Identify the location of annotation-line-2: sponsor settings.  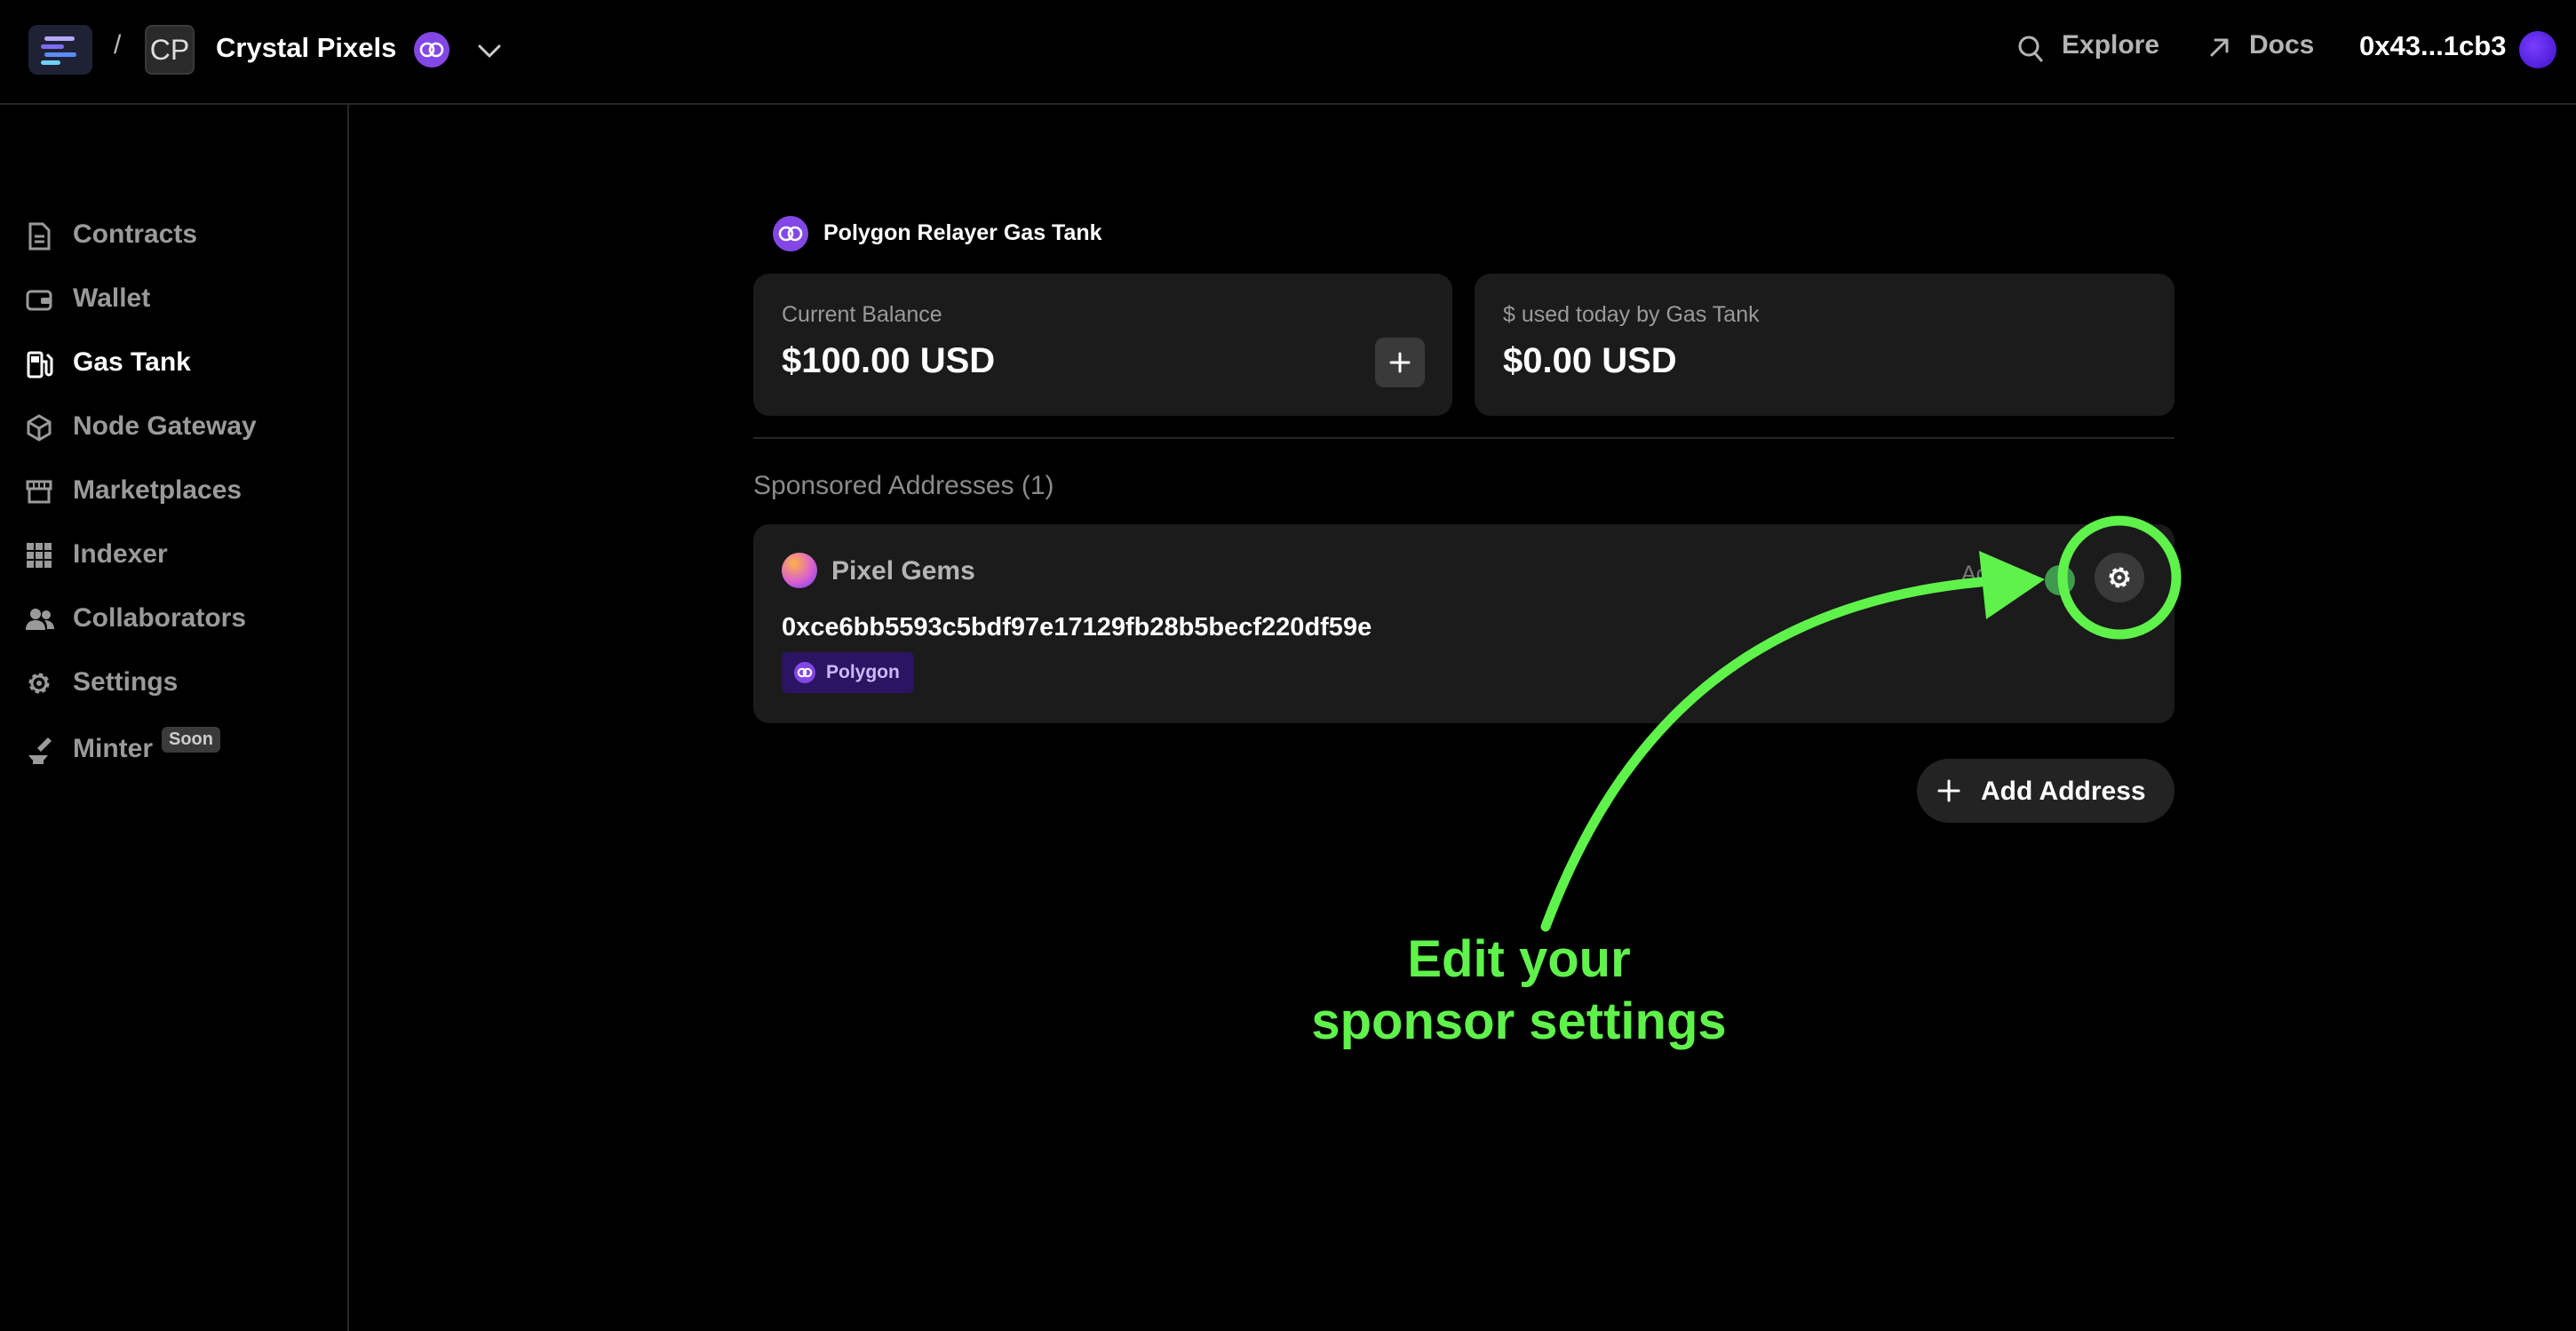
(1519, 1021).